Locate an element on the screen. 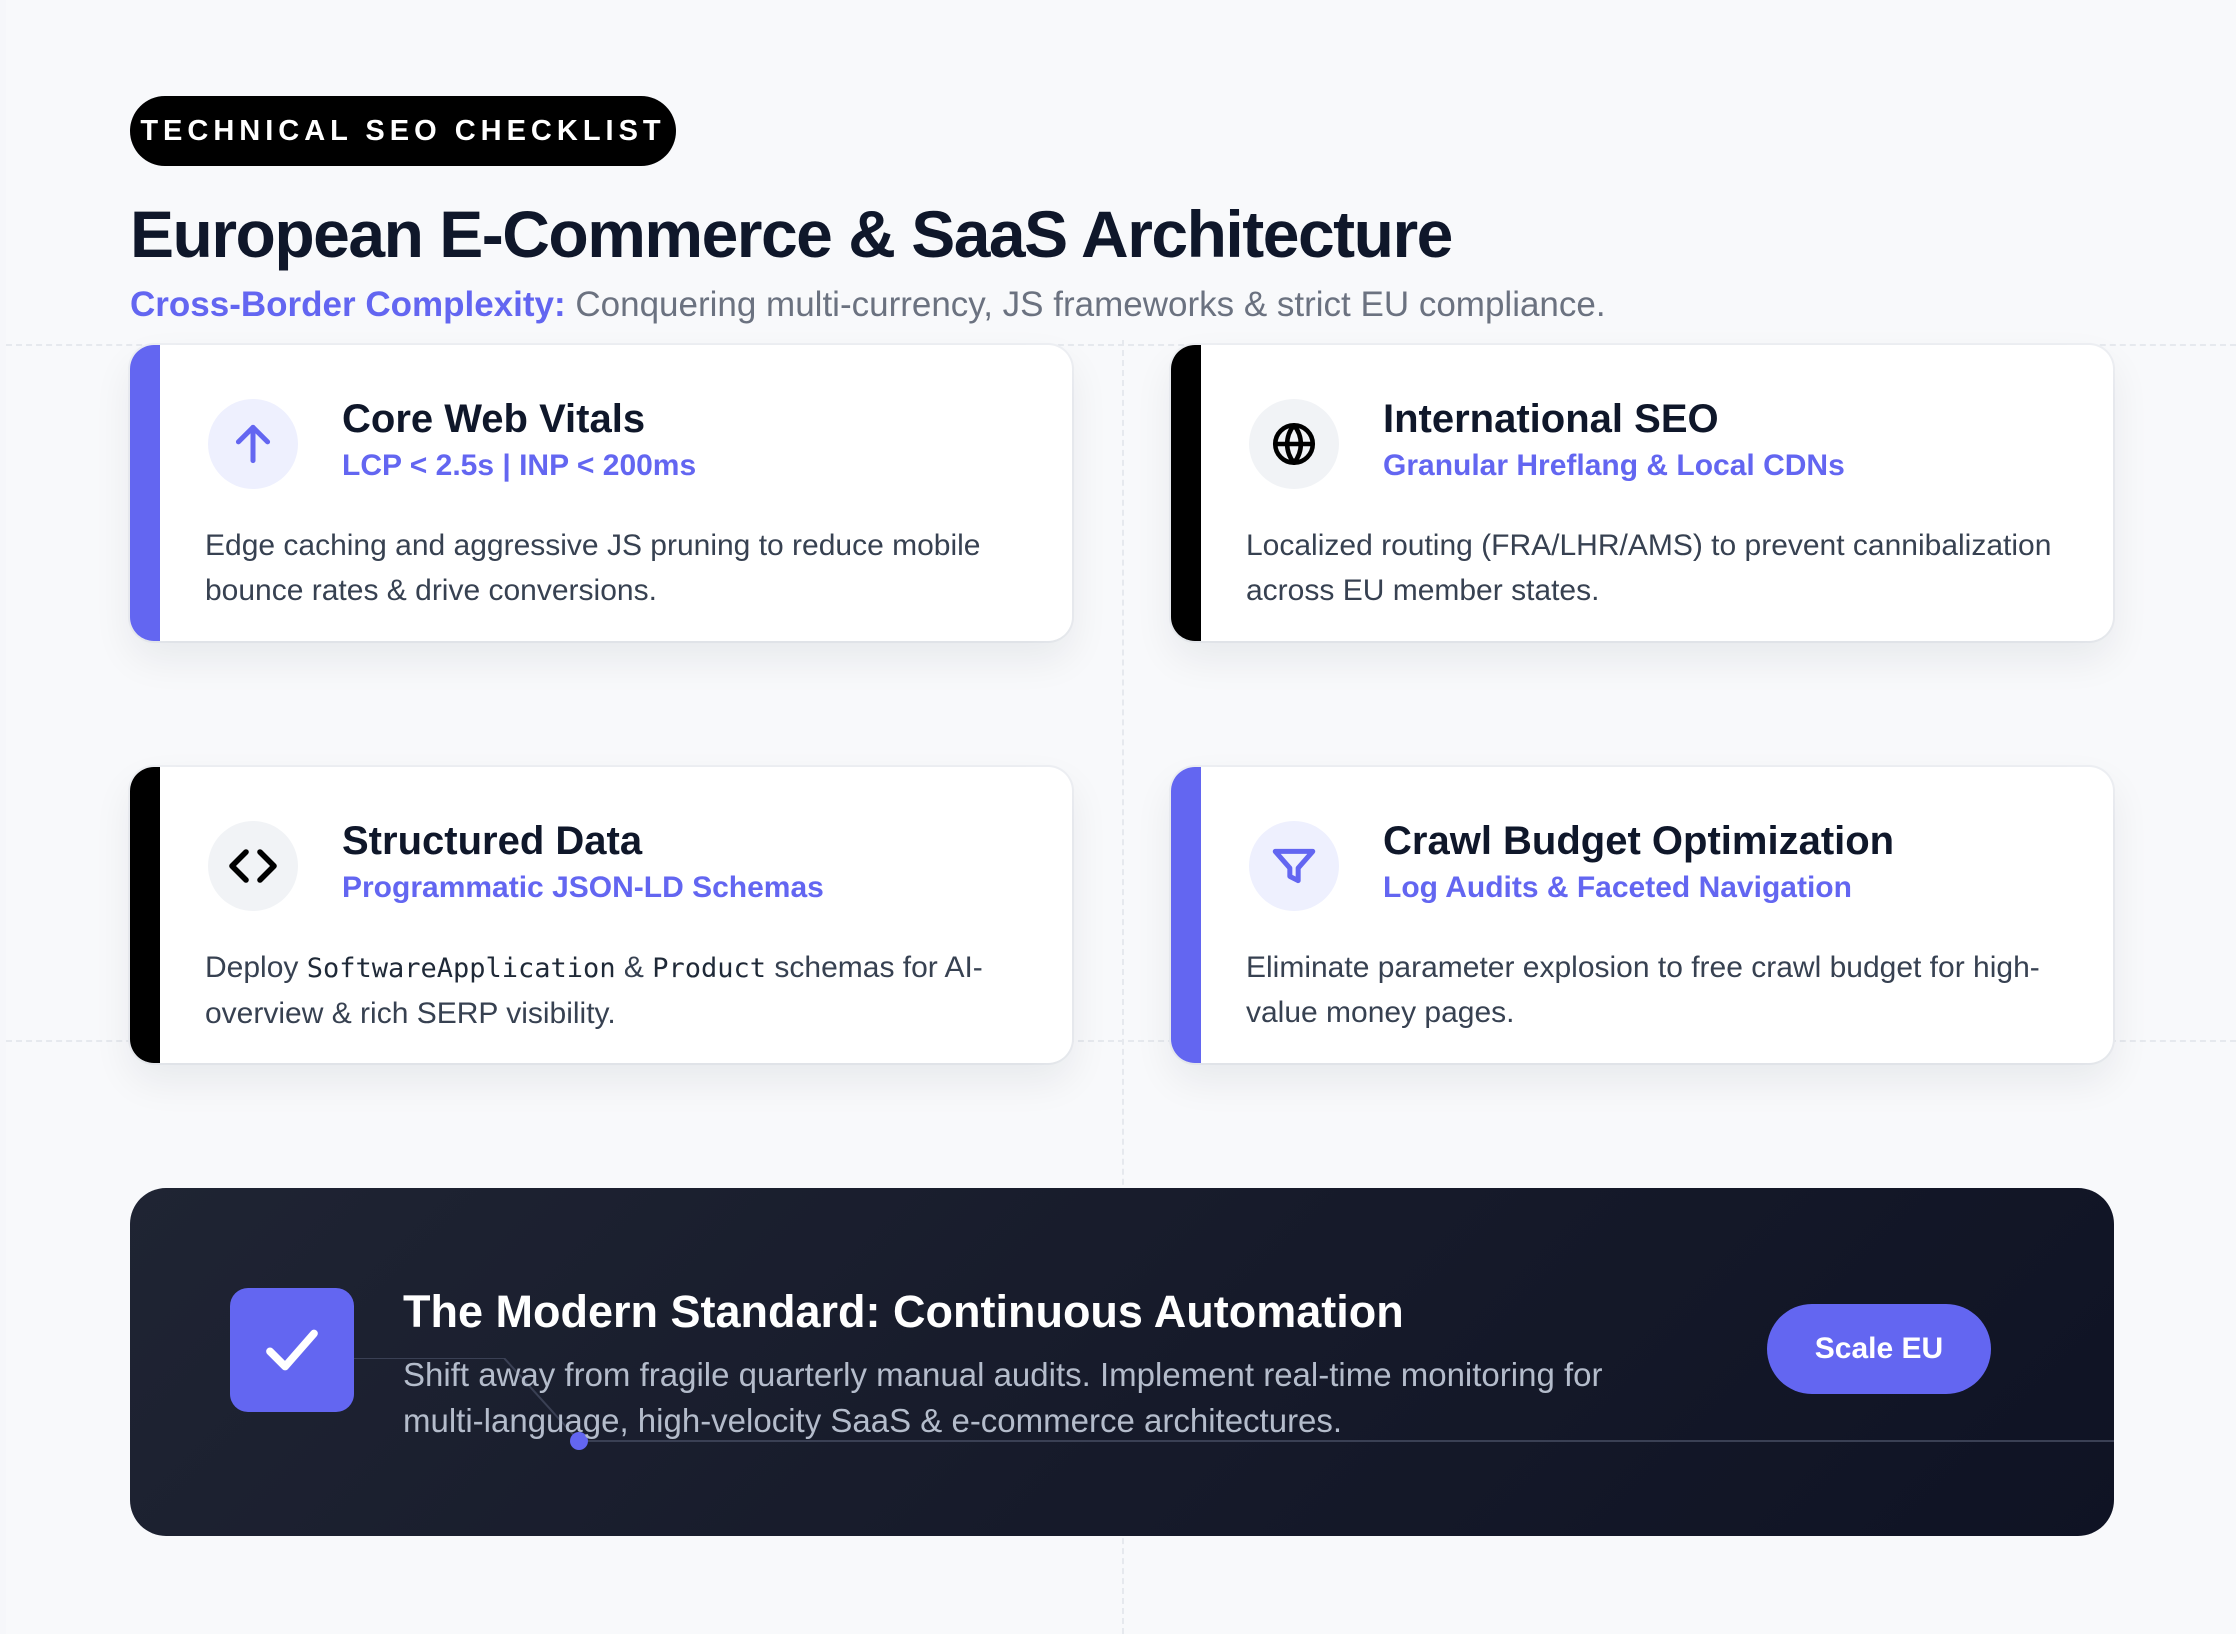  code-token: Product is located at coordinates (709, 968).